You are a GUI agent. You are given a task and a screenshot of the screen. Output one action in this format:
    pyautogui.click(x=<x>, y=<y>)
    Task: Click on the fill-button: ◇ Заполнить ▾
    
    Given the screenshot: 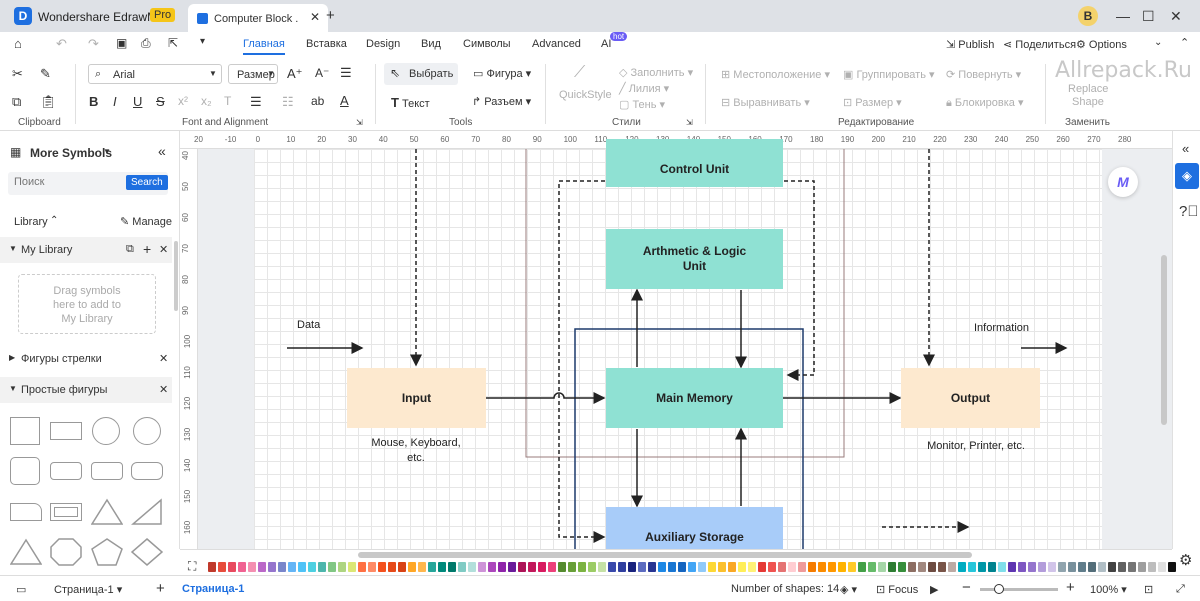 What is the action you would take?
    pyautogui.click(x=656, y=72)
    